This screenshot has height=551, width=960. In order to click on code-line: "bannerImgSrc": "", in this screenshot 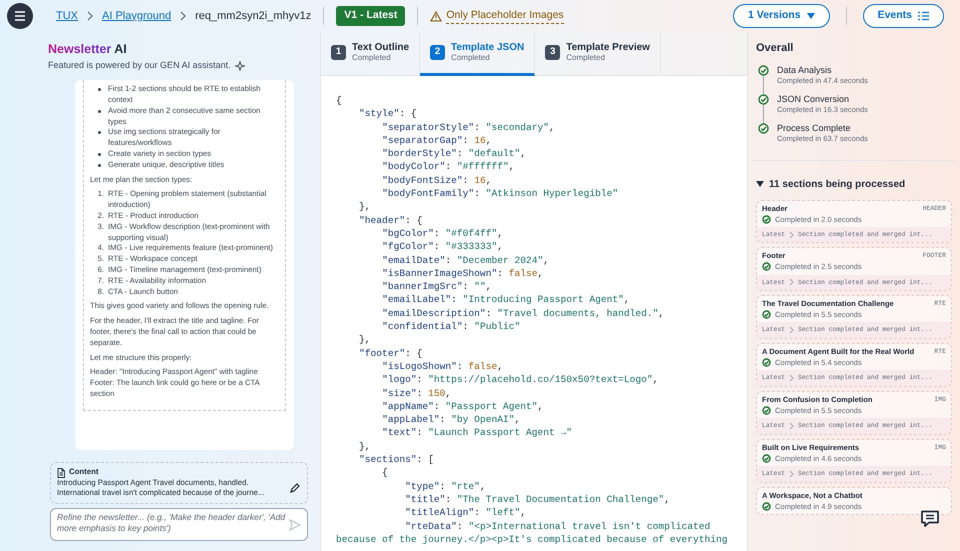, I will do `click(436, 287)`.